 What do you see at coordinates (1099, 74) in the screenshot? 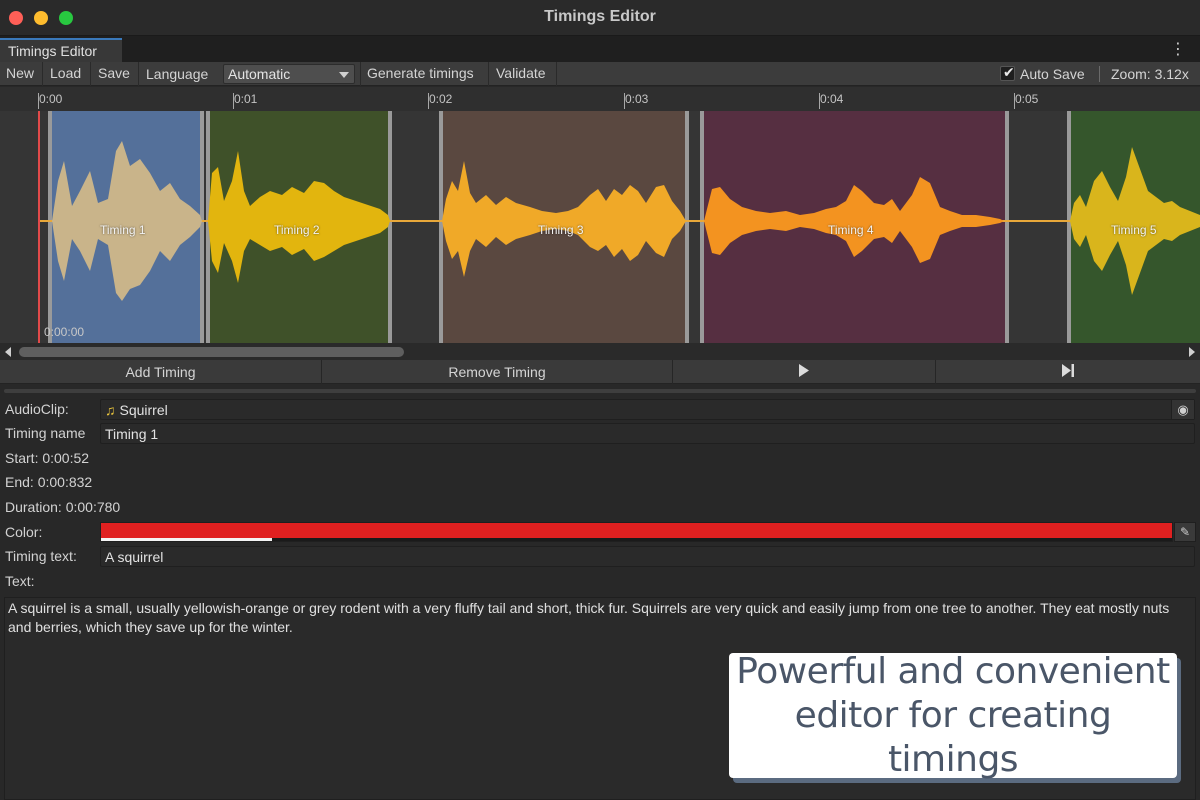
I see `toolbar-separator` at bounding box center [1099, 74].